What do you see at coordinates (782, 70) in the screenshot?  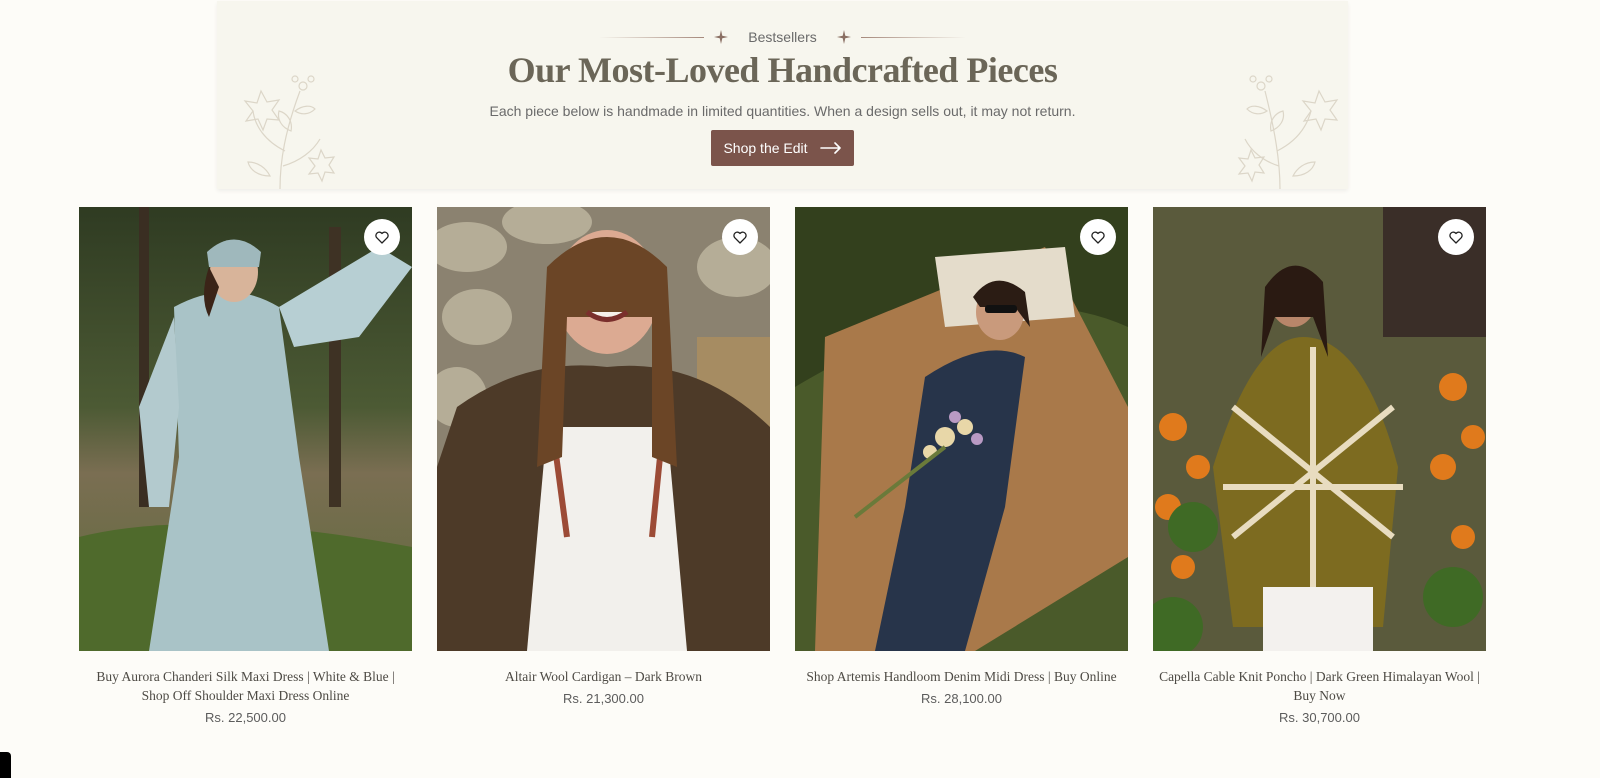 I see `banner-title: Our Most-Loved Handcrafted Pieces` at bounding box center [782, 70].